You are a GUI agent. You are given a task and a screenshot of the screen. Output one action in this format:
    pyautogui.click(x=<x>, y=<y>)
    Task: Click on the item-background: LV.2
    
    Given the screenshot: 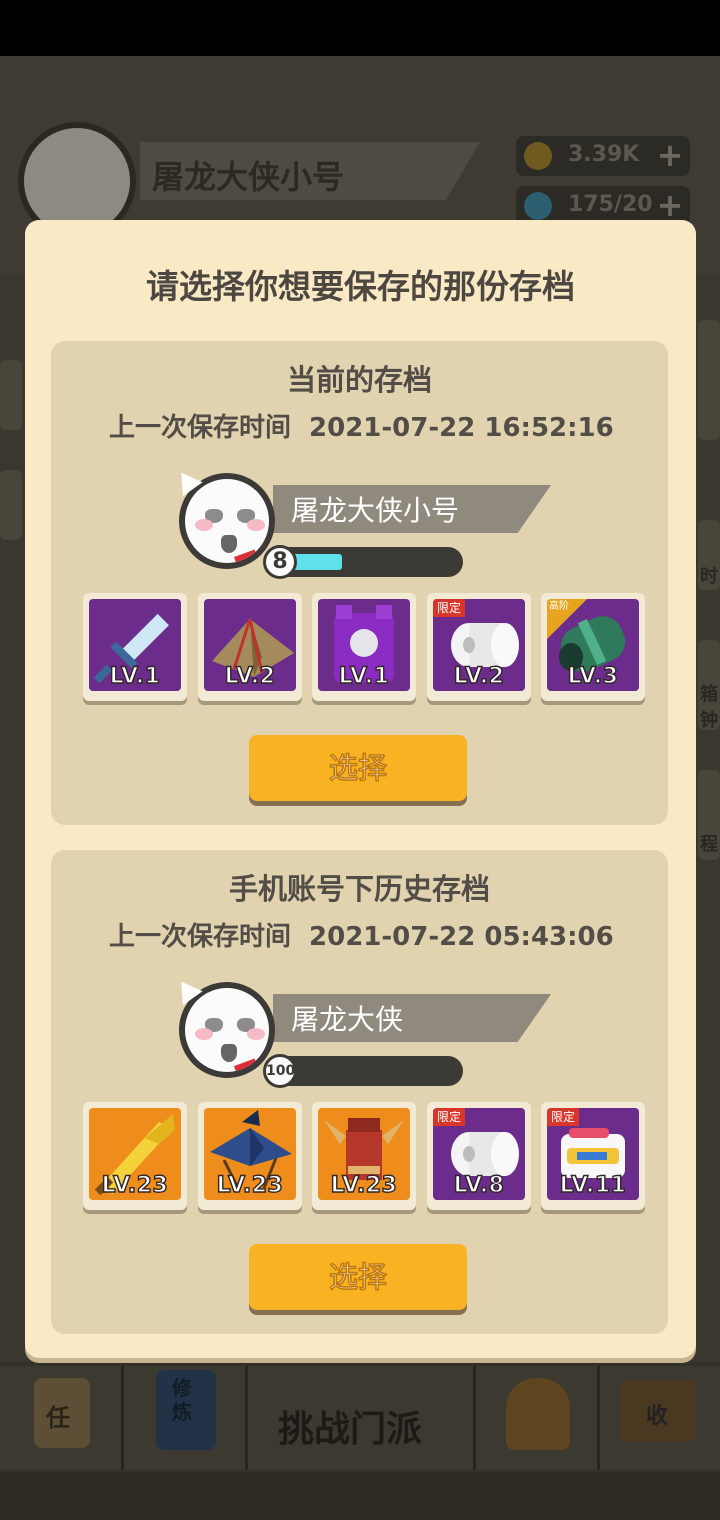 What is the action you would take?
    pyautogui.click(x=250, y=645)
    